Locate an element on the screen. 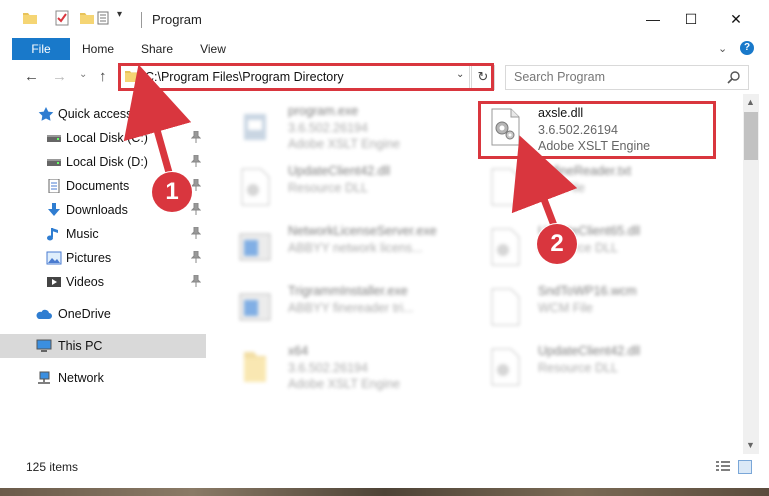 This screenshot has height=496, width=769. file-name: DefineReader.txt is located at coordinates (585, 171).